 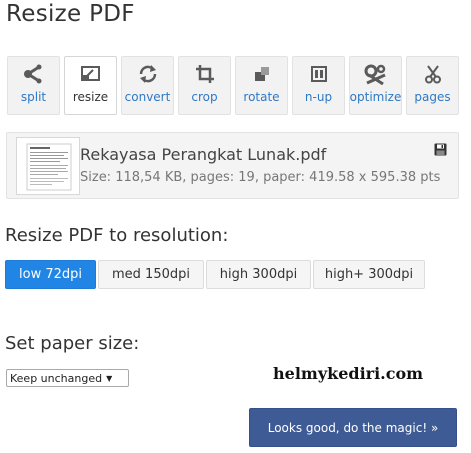 What do you see at coordinates (72, 343) in the screenshot?
I see `paper-size-title: Set paper size:` at bounding box center [72, 343].